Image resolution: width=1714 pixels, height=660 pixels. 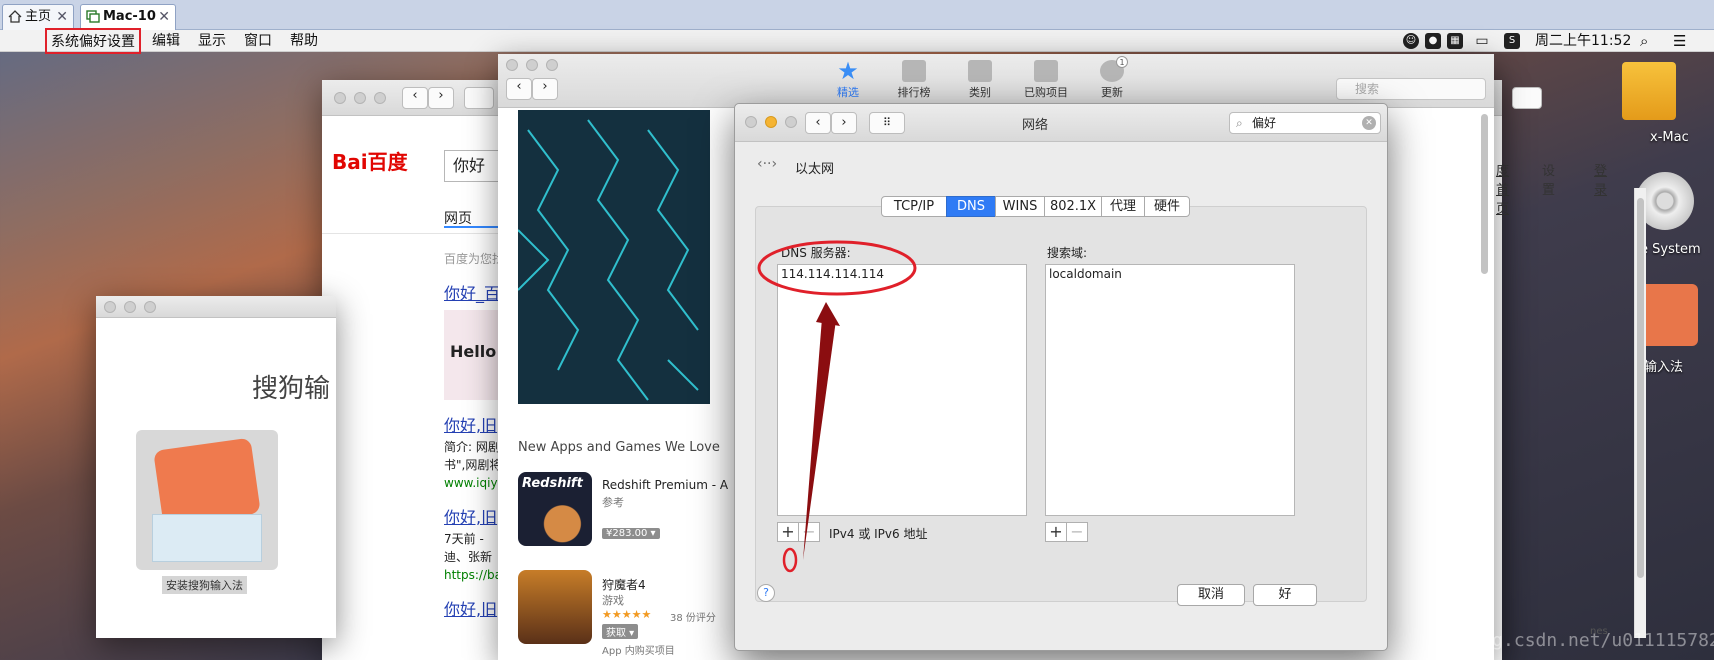 What do you see at coordinates (819, 439) in the screenshot?
I see `arrow-shaft` at bounding box center [819, 439].